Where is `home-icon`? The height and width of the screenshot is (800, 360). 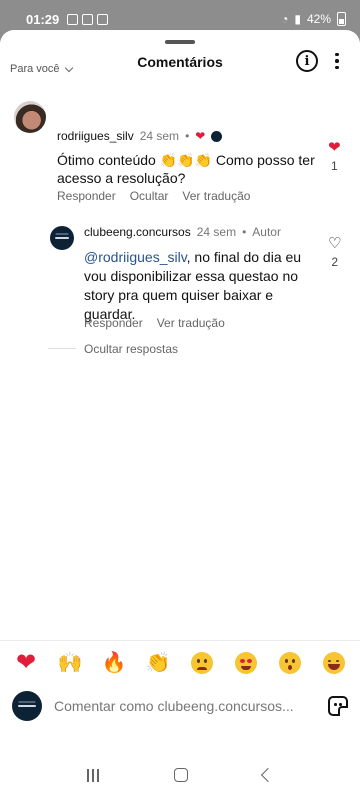 home-icon is located at coordinates (180, 775).